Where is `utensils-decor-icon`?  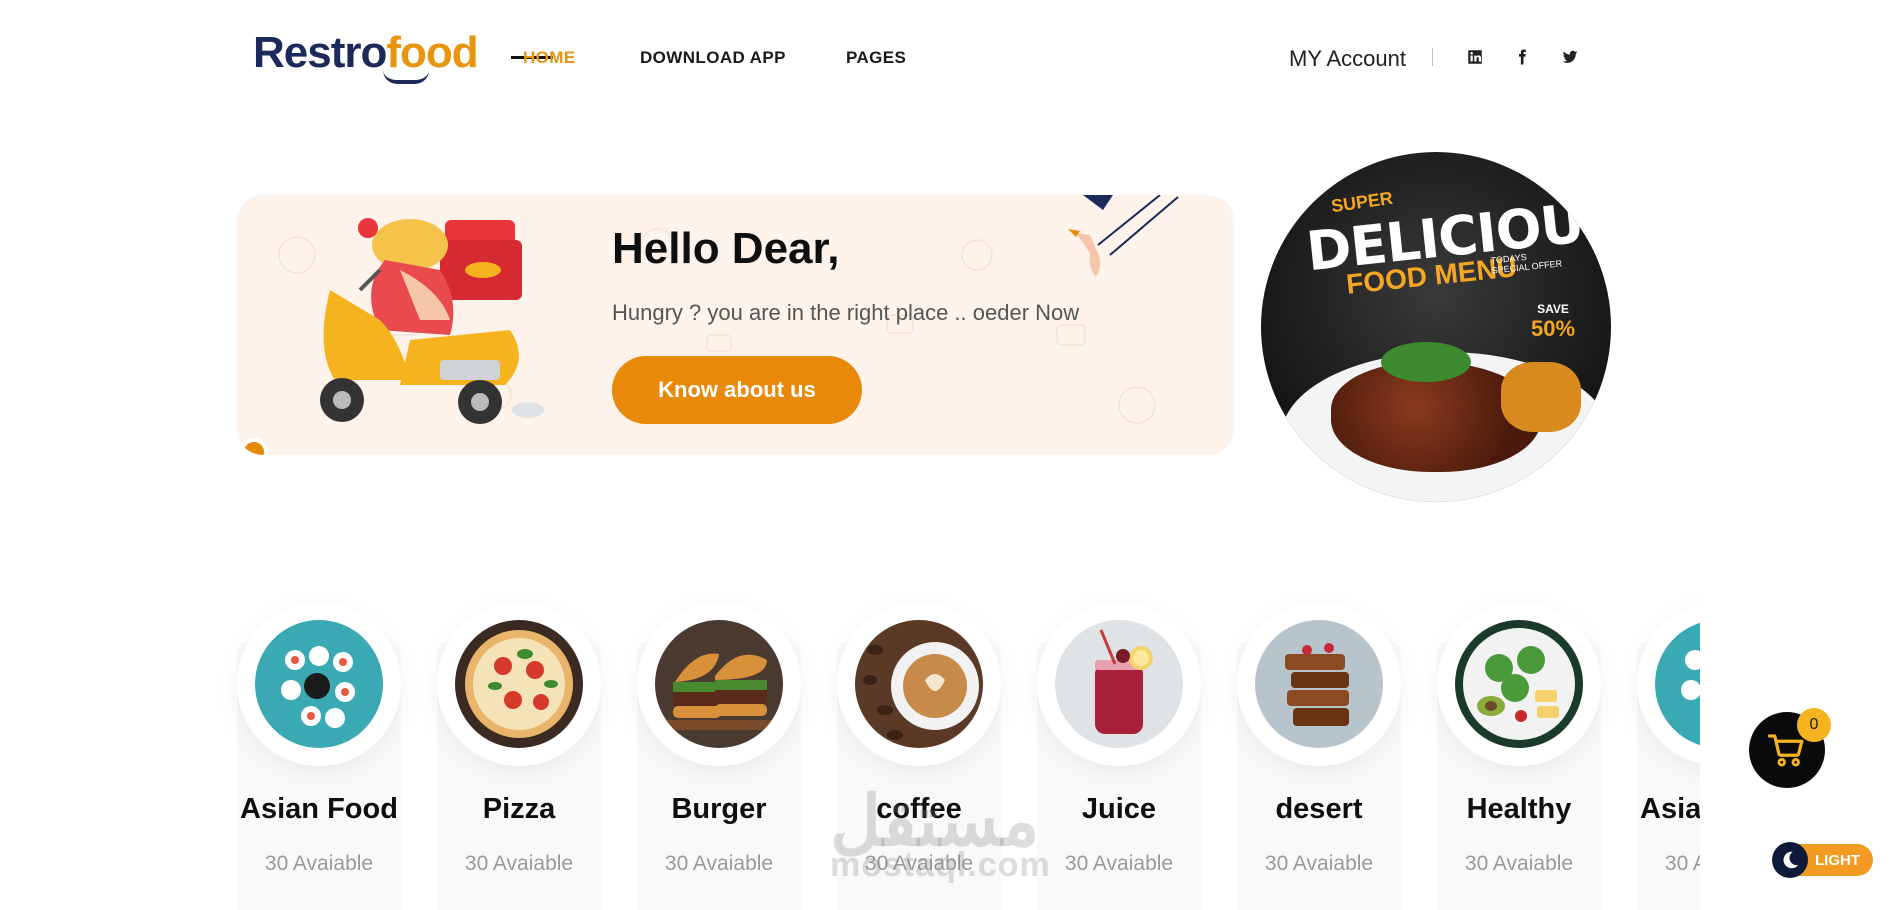 utensils-decor-icon is located at coordinates (1123, 236).